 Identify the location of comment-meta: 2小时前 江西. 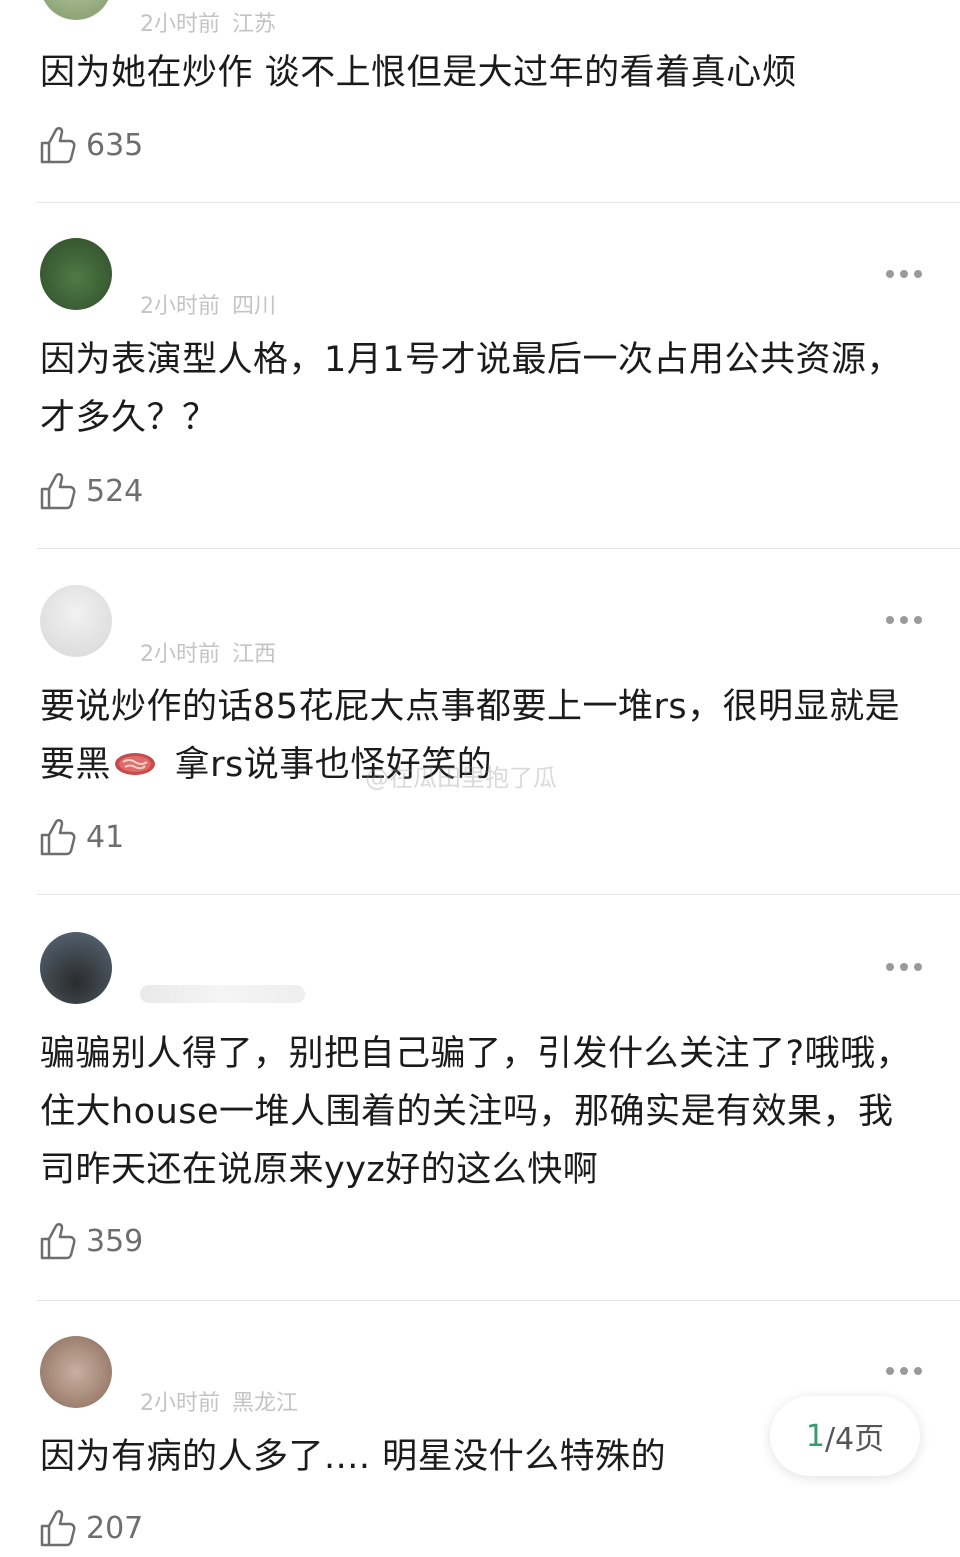
(208, 652).